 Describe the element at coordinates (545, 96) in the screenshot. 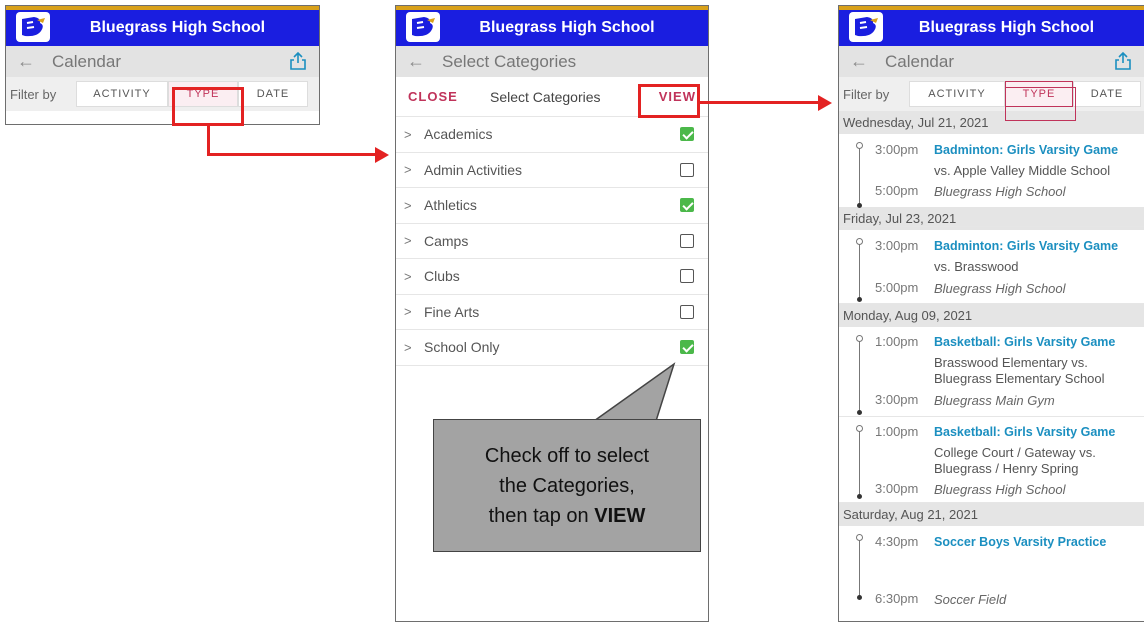

I see `dialog-title: Select Categories` at that location.